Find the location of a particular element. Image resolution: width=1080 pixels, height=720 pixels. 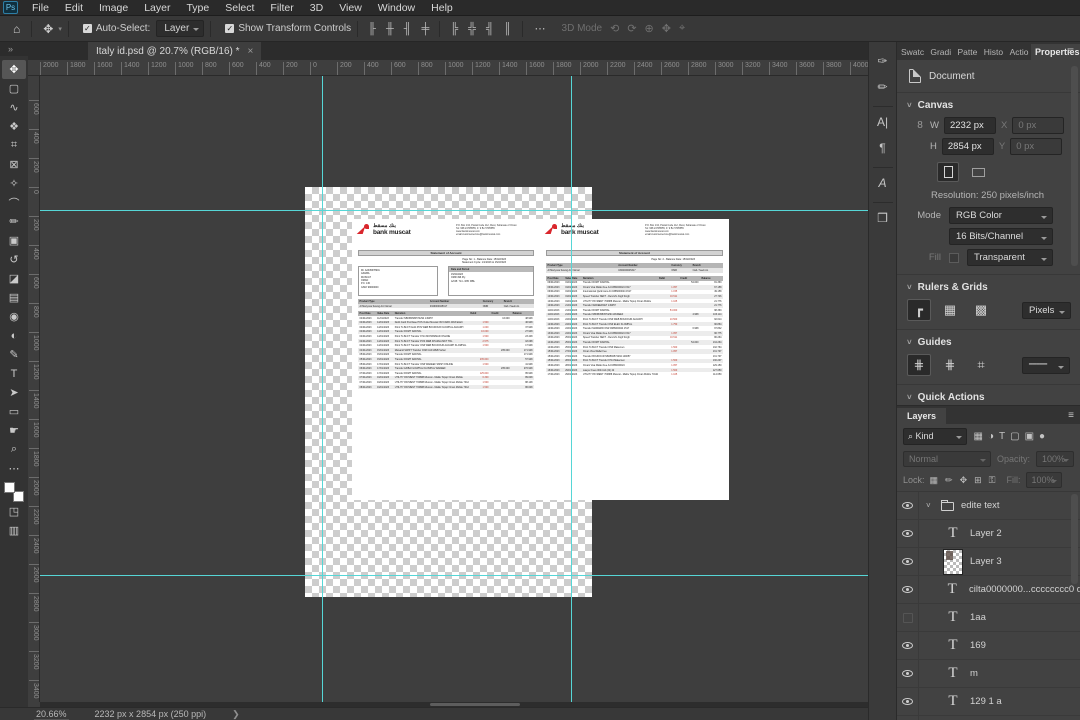

layer-row: T 129 1 a is located at coordinates (988, 701).